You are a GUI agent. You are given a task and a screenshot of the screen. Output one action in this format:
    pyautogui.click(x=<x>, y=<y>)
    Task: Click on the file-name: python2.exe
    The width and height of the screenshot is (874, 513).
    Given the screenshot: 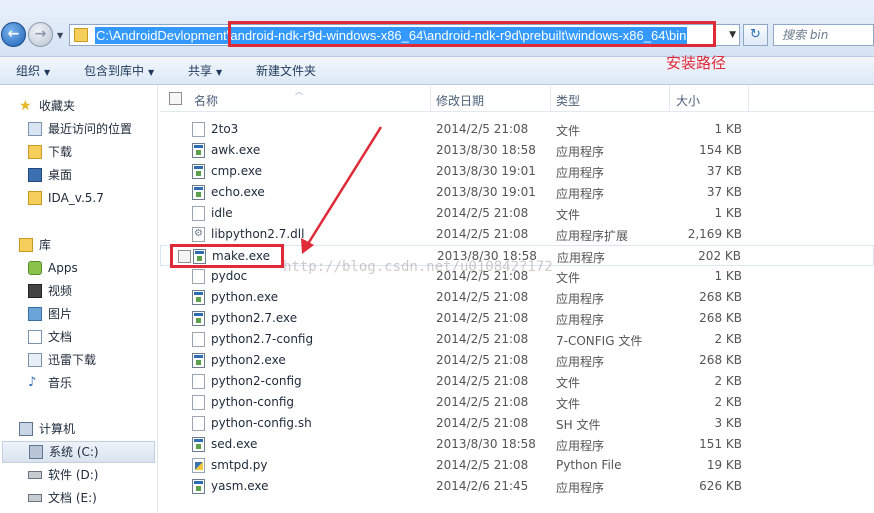 What is the action you would take?
    pyautogui.click(x=248, y=360)
    